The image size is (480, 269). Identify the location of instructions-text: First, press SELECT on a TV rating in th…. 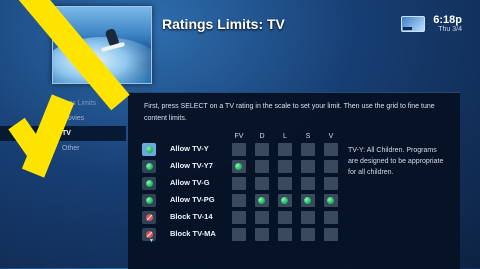
(289, 112).